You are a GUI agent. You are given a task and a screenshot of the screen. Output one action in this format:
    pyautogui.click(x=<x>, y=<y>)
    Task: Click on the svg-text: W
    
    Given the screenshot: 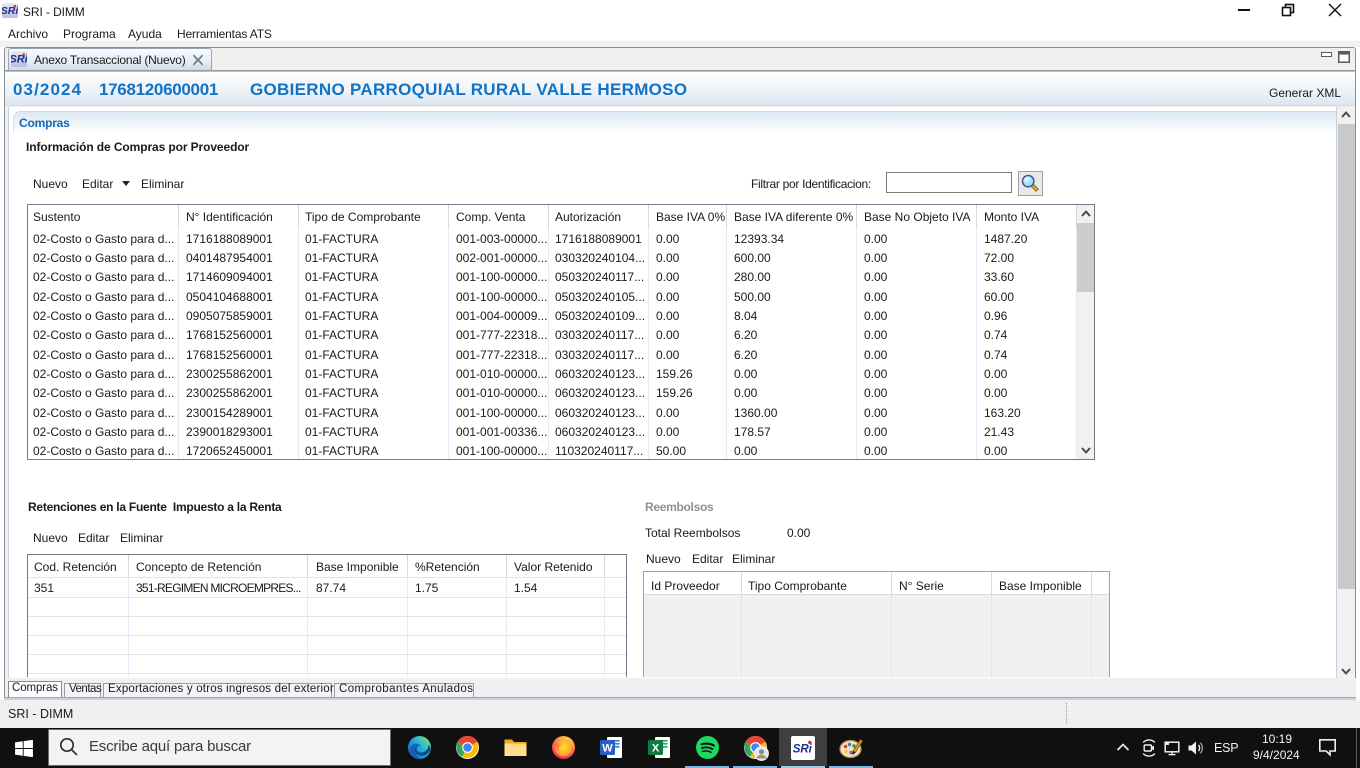 What is the action you would take?
    pyautogui.click(x=607, y=749)
    